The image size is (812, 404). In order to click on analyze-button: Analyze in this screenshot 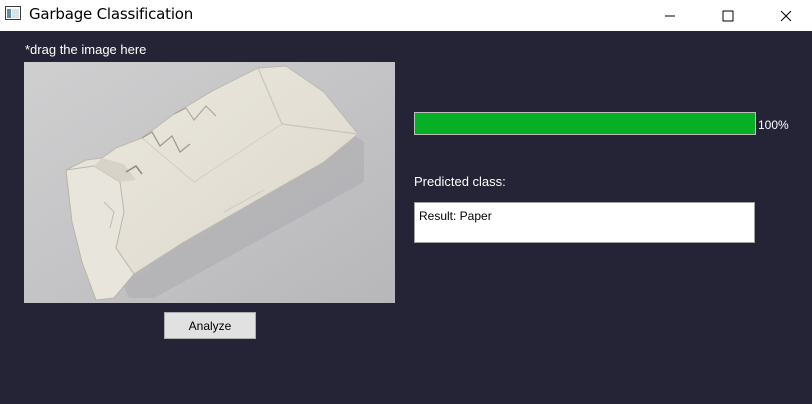, I will do `click(210, 325)`.